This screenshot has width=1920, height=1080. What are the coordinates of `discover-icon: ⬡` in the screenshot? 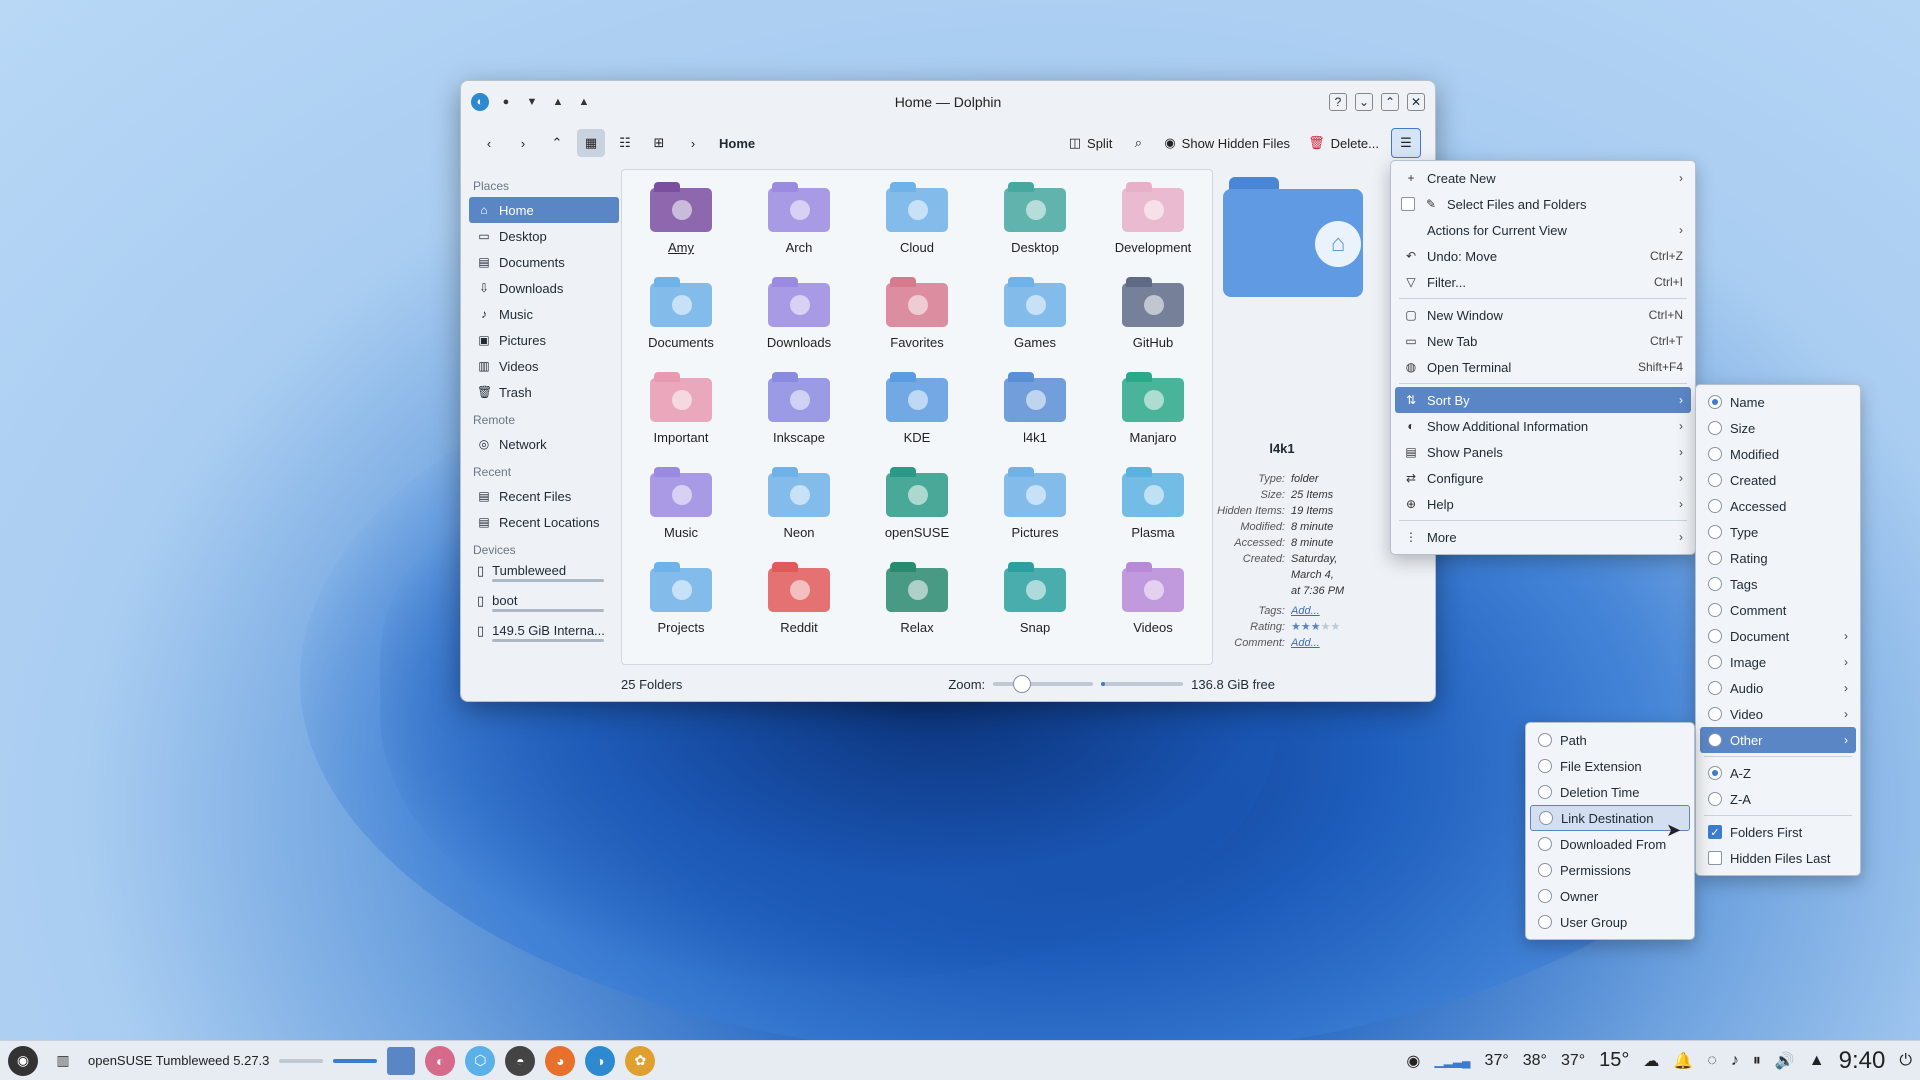 It's located at (480, 1060).